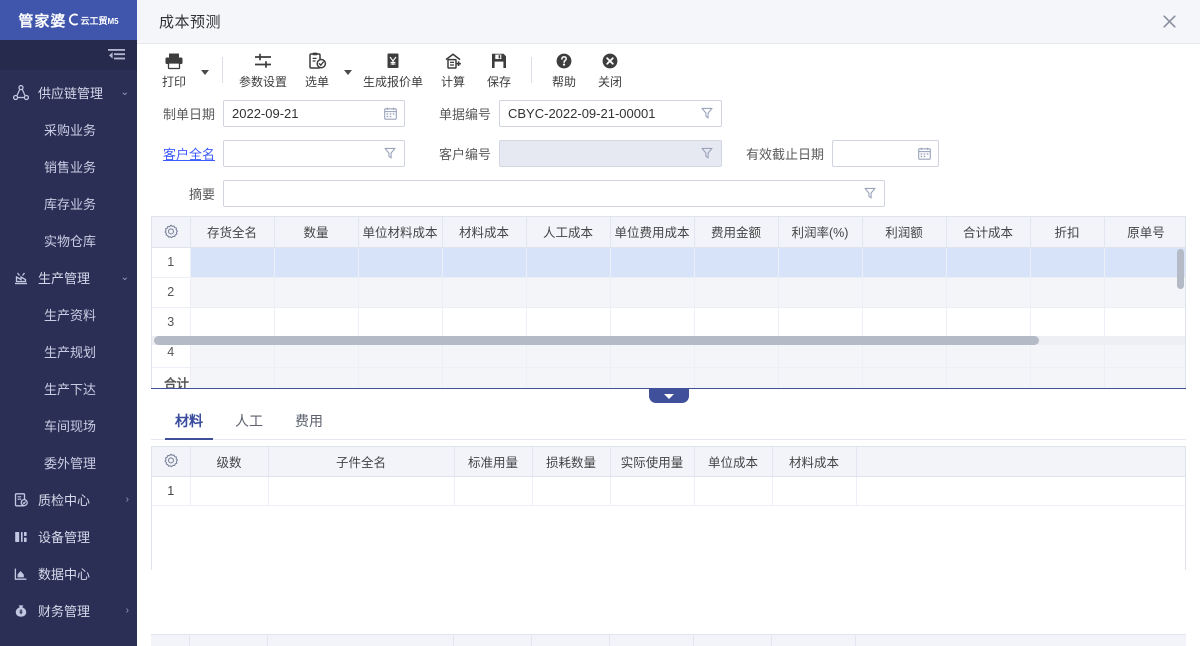 Image resolution: width=1200 pixels, height=646 pixels. I want to click on main-grid-col-7: 利润率(%), so click(820, 232).